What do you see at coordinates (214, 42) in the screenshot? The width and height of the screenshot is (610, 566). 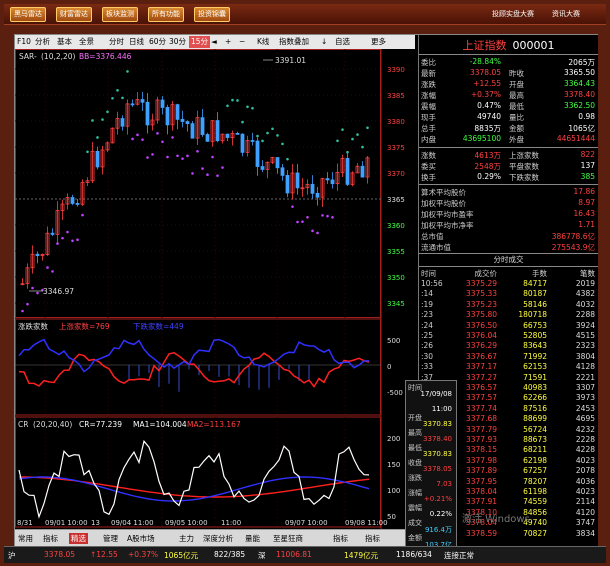 I see `toolbar-back: ◄` at bounding box center [214, 42].